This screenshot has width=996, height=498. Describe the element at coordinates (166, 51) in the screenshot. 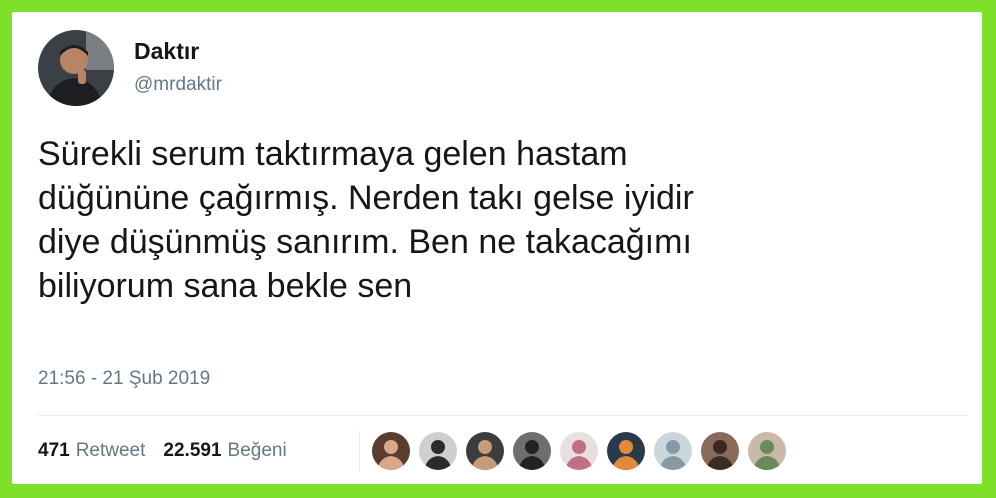

I see `display-name: Daktır` at that location.